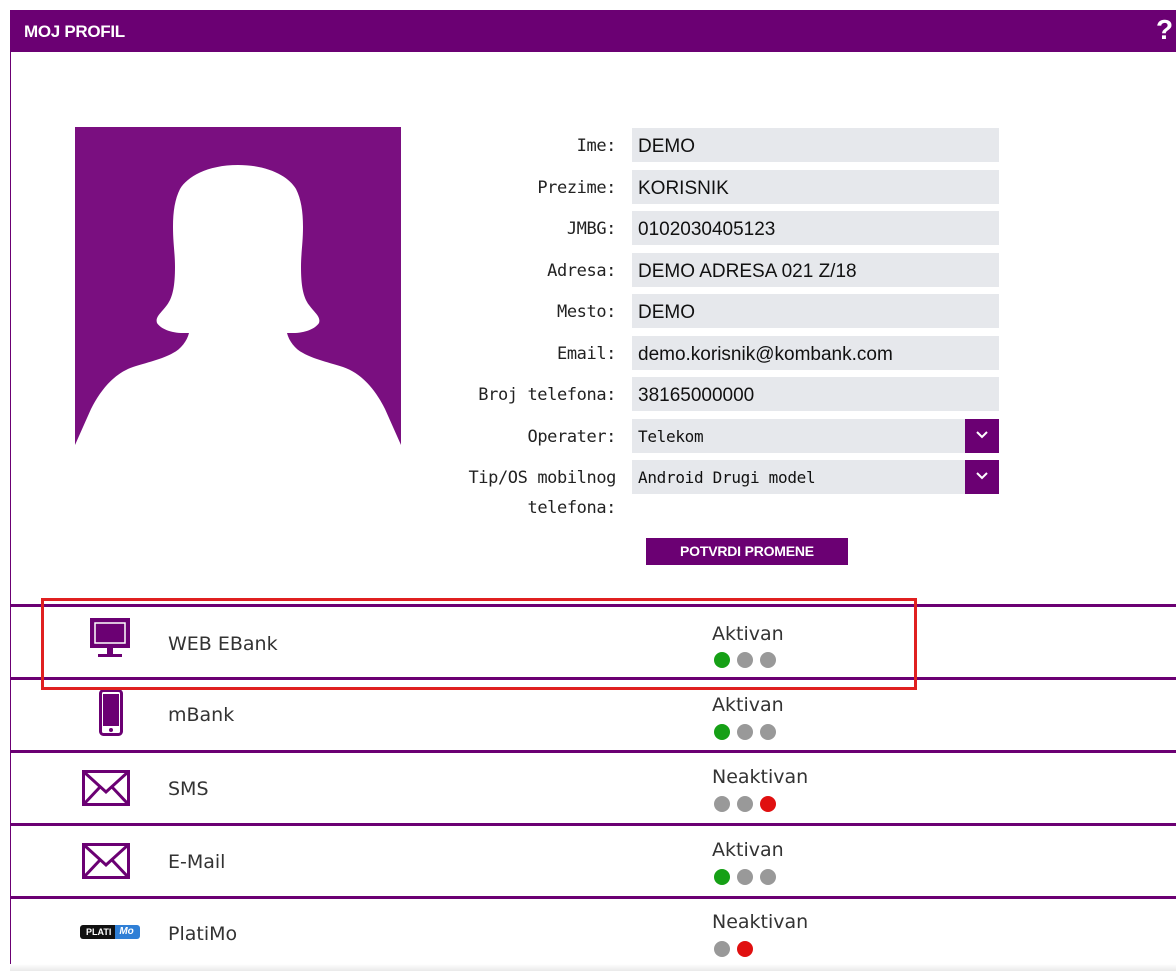 This screenshot has height=971, width=1176. I want to click on profile-header: MOJ PROFIL ?, so click(593, 31).